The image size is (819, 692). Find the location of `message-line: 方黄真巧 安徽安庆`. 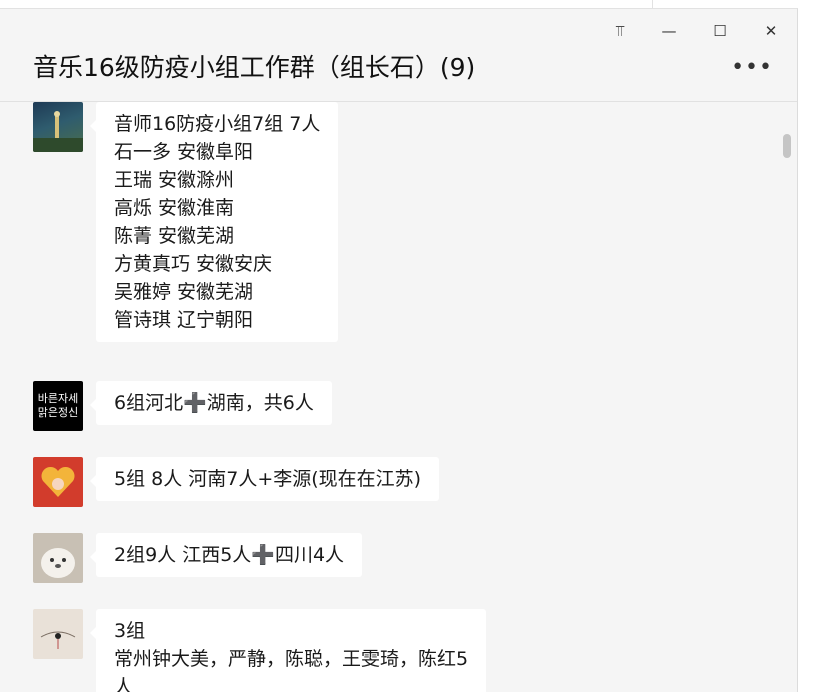

message-line: 方黄真巧 安徽安庆 is located at coordinates (193, 264).